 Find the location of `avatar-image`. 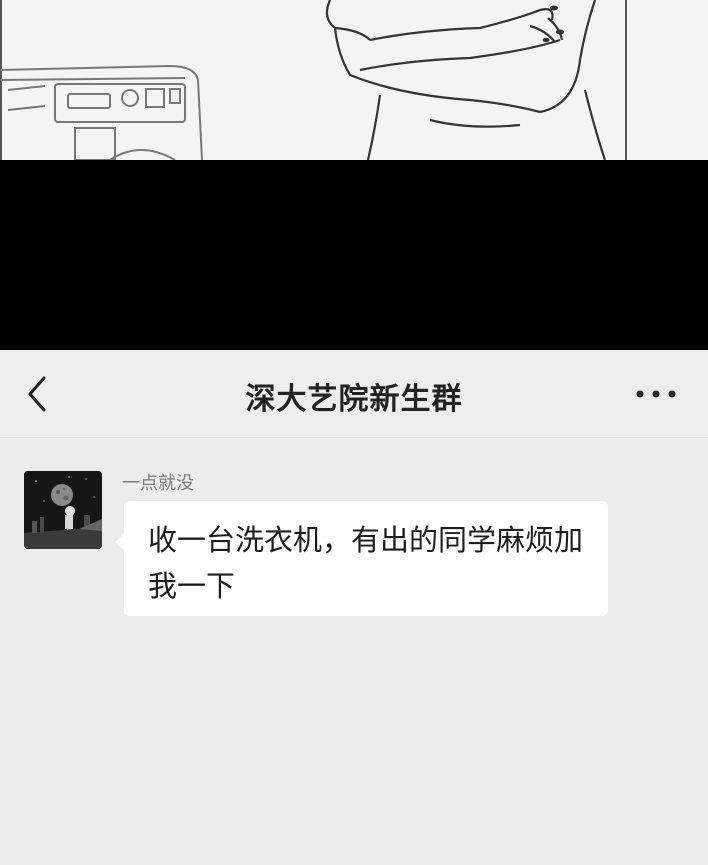

avatar-image is located at coordinates (63, 510).